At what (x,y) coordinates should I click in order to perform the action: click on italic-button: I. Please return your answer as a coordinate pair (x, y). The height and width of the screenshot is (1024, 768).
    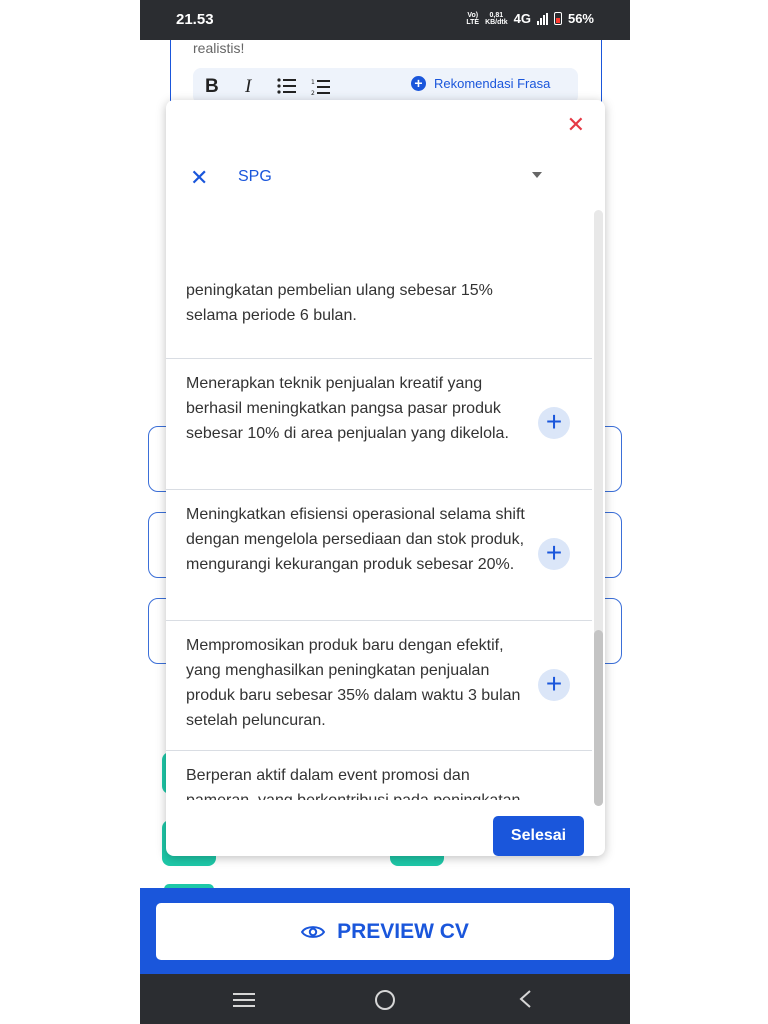
    Looking at the image, I should click on (248, 87).